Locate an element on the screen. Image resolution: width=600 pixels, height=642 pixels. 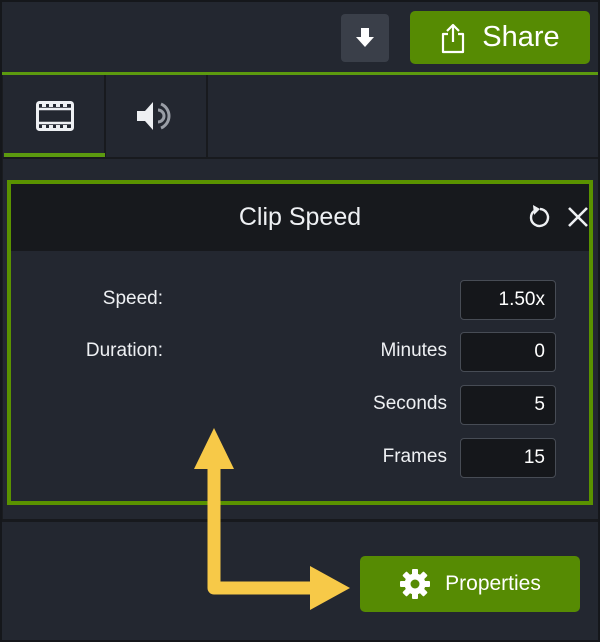
share-button: Share is located at coordinates (500, 37).